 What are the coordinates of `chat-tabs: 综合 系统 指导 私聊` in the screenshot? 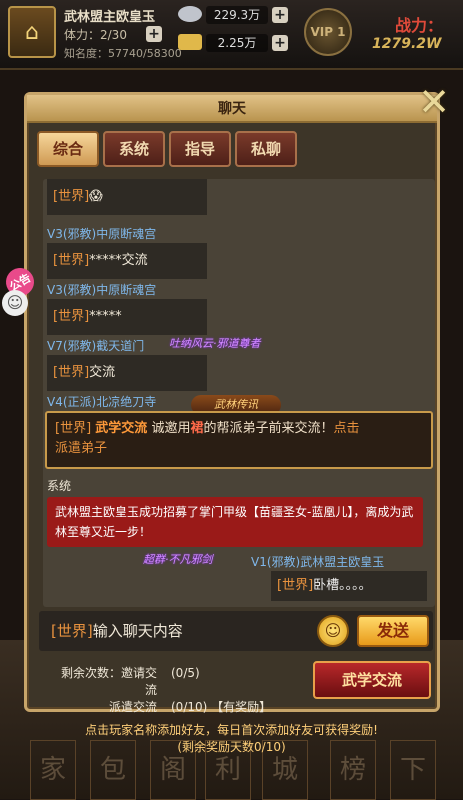 It's located at (167, 149).